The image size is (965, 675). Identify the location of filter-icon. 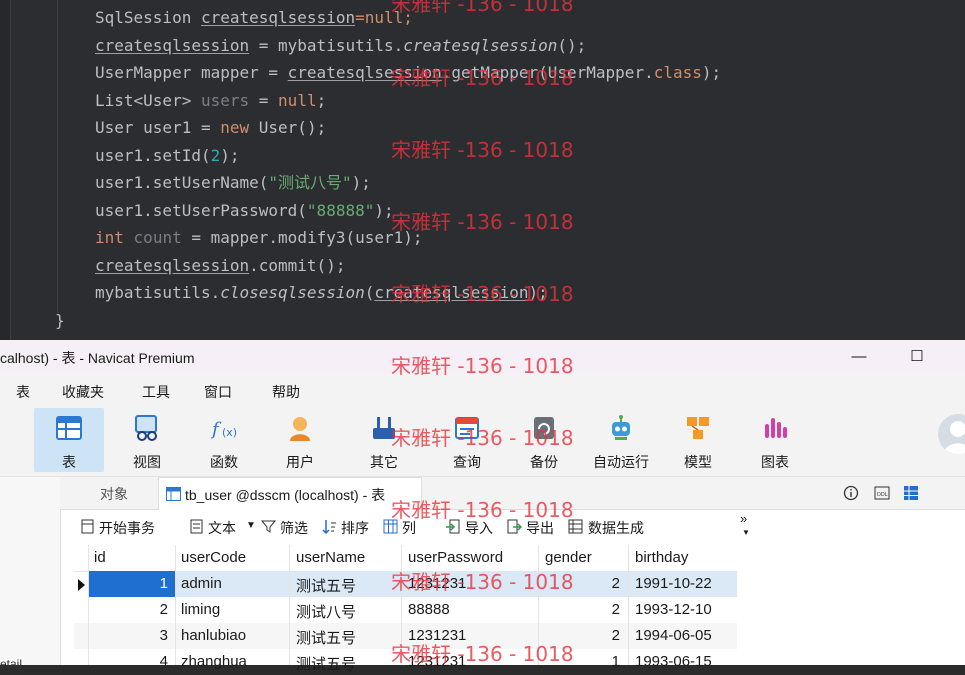
(268, 526).